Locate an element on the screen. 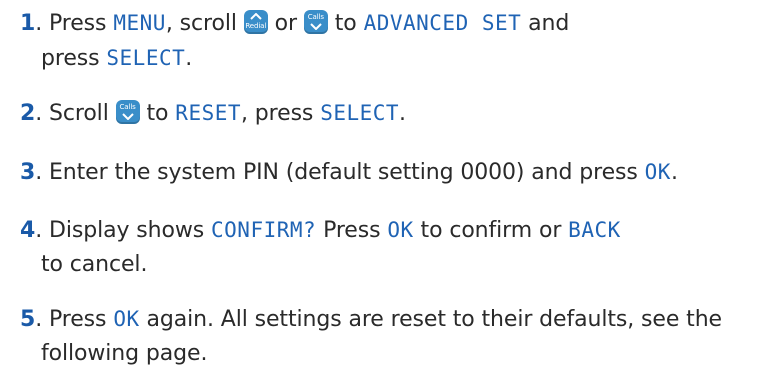 Image resolution: width=760 pixels, height=377 pixels. step-number: 3 is located at coordinates (28, 172).